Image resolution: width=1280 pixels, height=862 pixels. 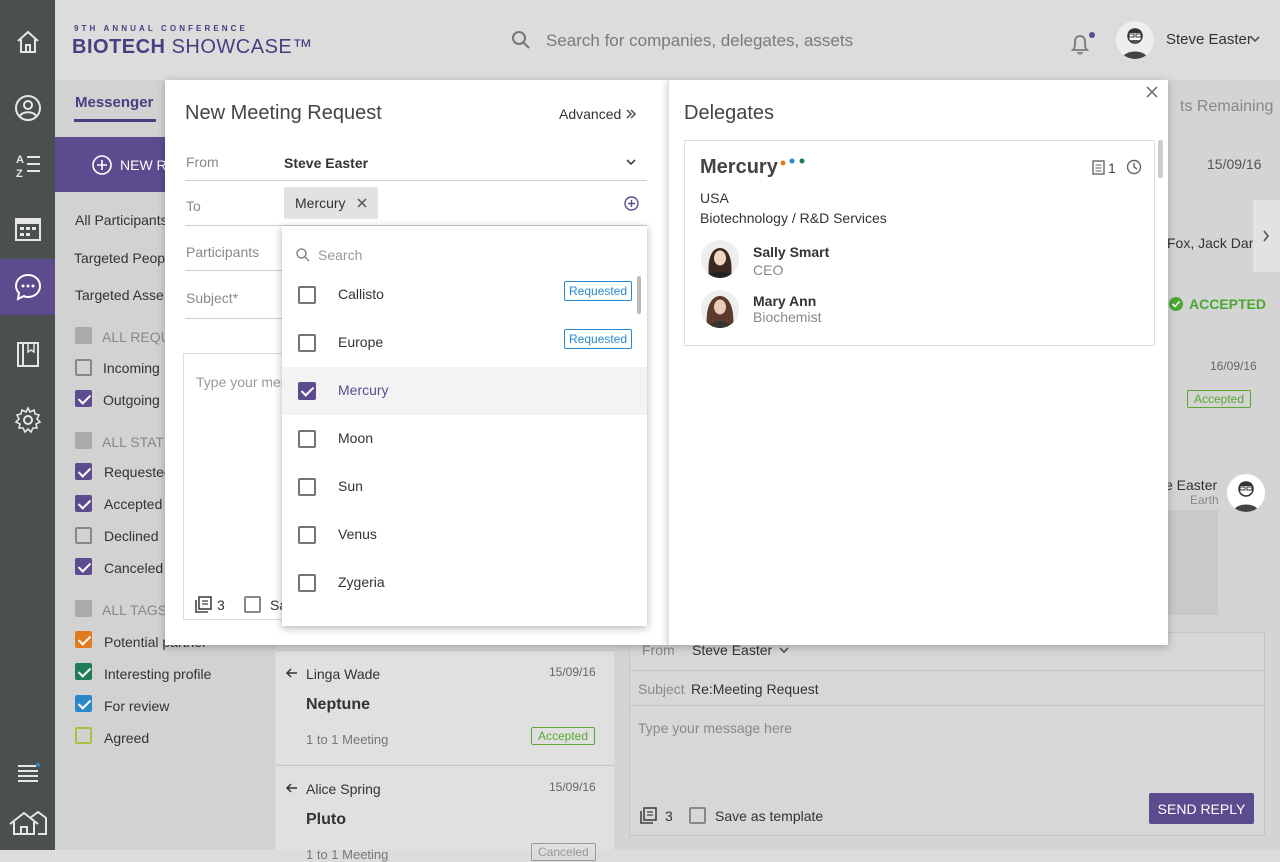 What do you see at coordinates (361, 582) in the screenshot?
I see `item-label: Zygeria` at bounding box center [361, 582].